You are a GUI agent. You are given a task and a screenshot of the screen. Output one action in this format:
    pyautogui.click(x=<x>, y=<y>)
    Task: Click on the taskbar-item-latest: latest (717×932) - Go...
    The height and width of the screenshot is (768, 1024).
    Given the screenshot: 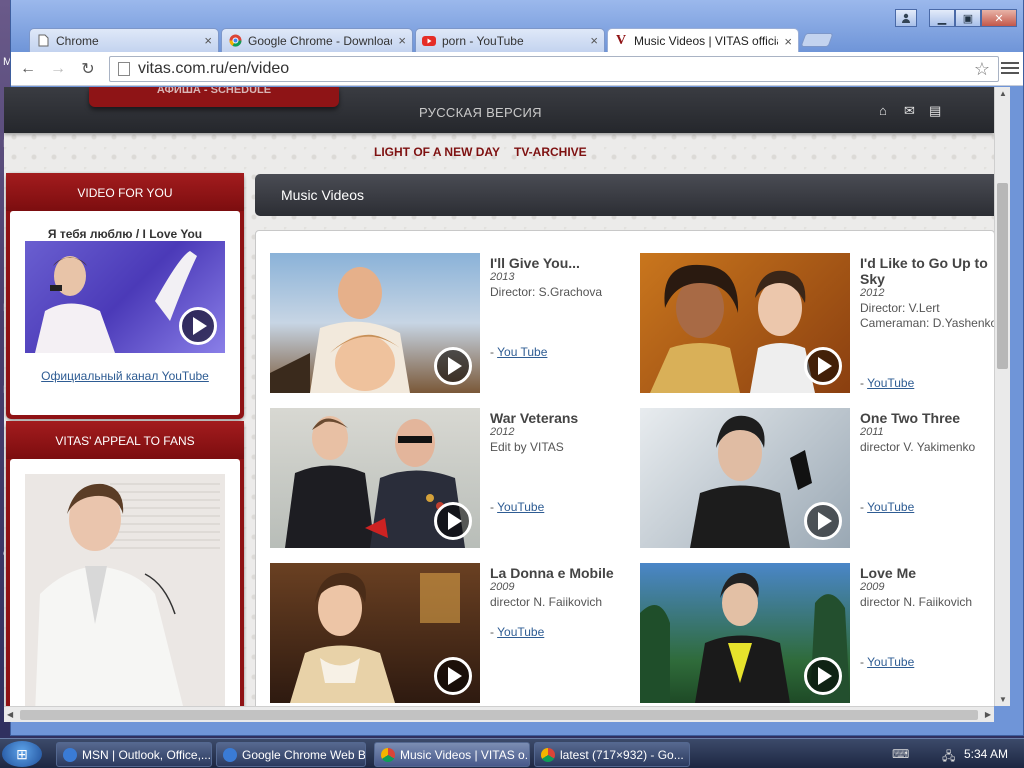 What is the action you would take?
    pyautogui.click(x=612, y=754)
    